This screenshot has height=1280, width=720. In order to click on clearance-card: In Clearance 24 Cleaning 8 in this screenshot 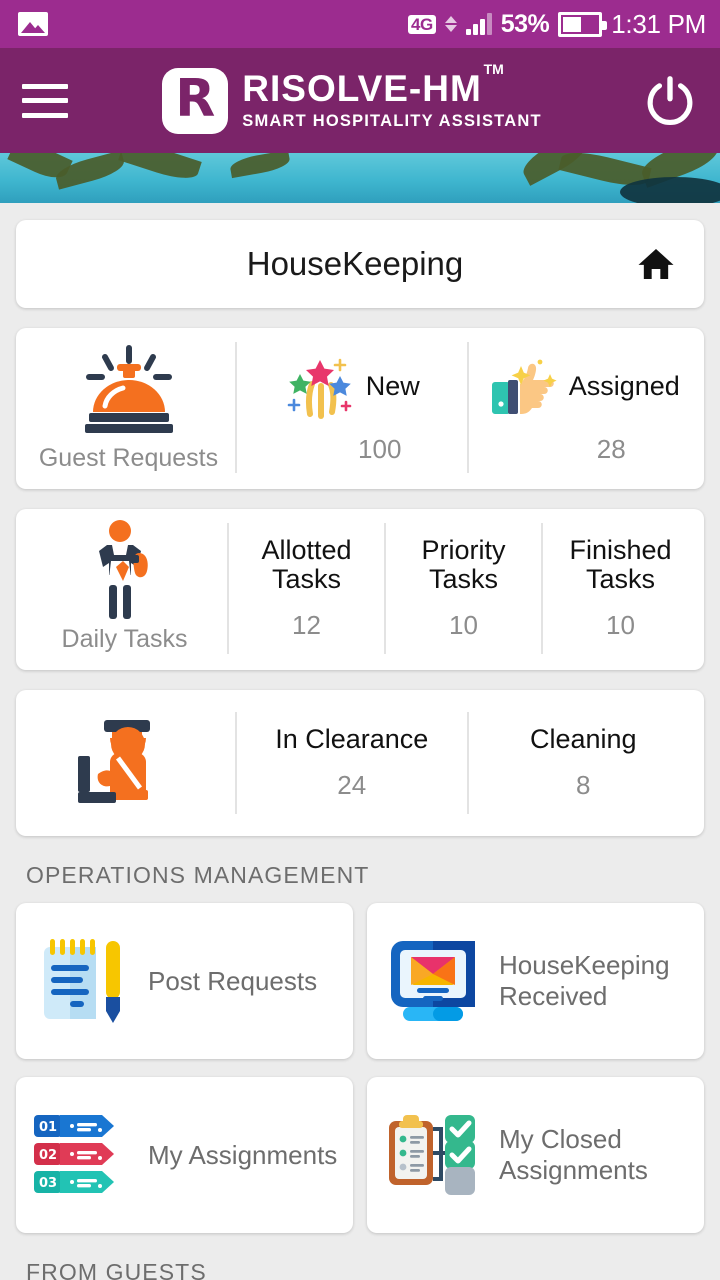, I will do `click(360, 763)`.